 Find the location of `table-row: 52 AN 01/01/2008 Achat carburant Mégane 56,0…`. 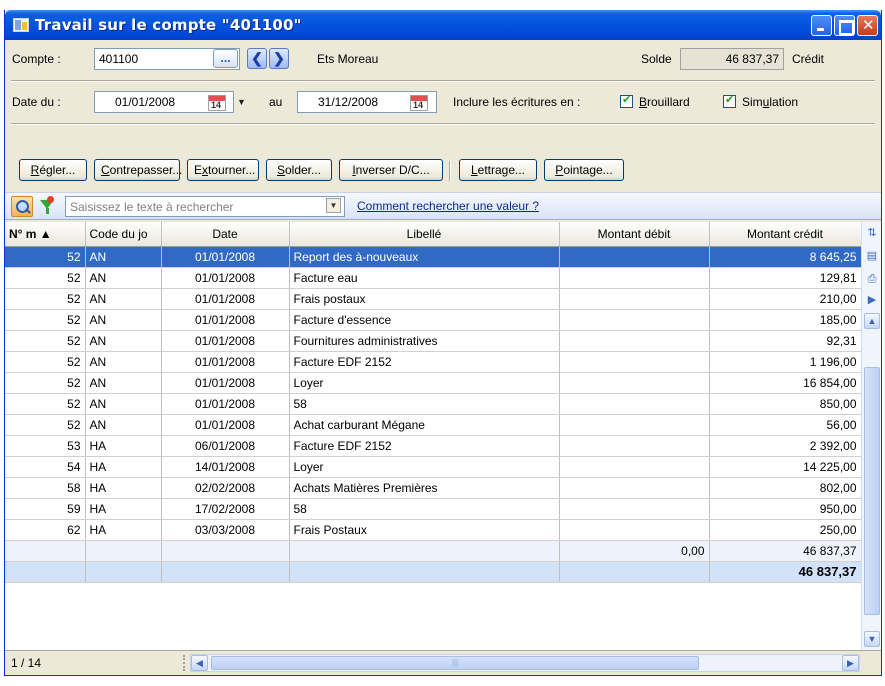

table-row: 52 AN 01/01/2008 Achat carburant Mégane 56,0… is located at coordinates (433, 425).